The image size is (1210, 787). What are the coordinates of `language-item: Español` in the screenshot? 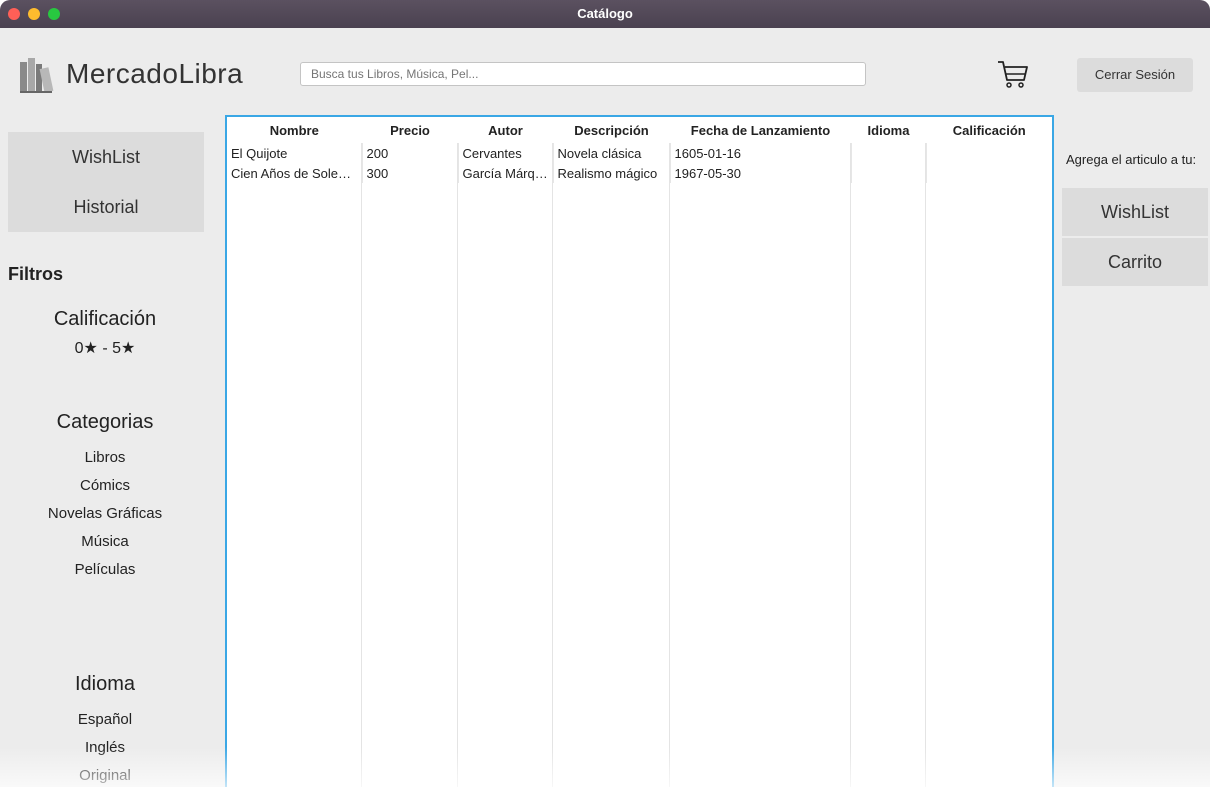 It's located at (105, 720).